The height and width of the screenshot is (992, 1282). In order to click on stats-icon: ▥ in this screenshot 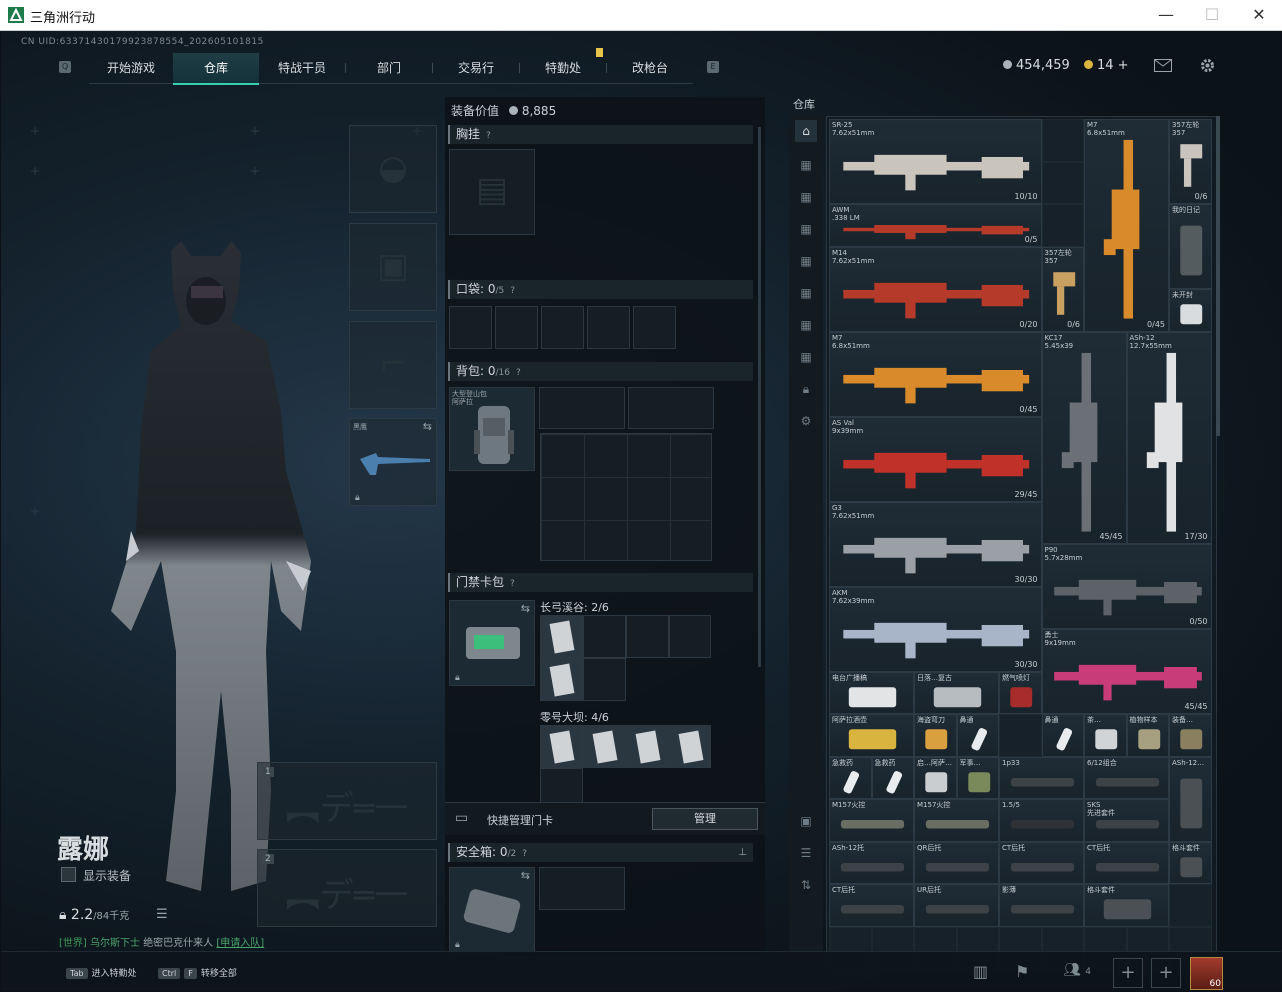, I will do `click(980, 971)`.